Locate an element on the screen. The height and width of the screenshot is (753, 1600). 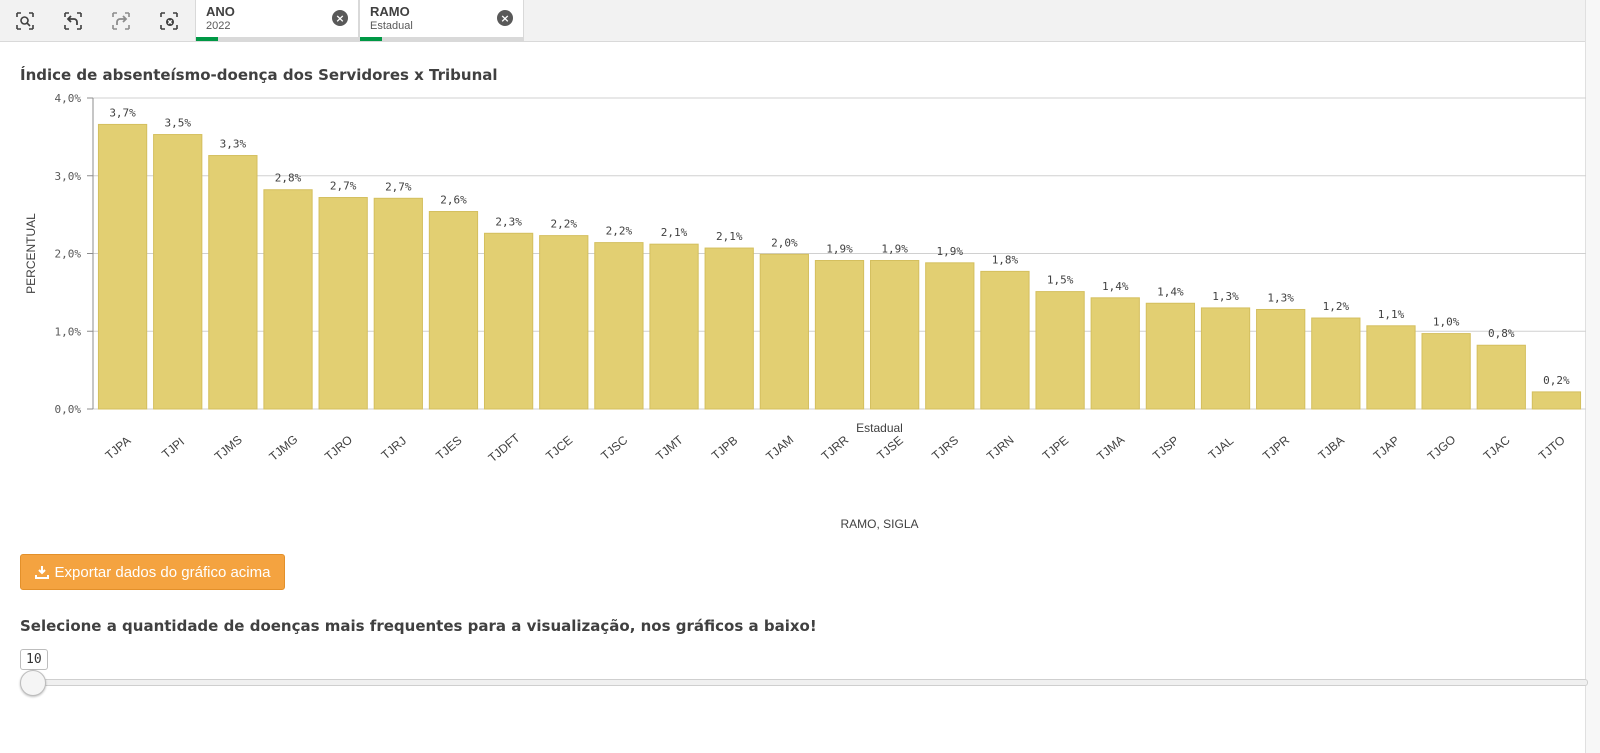
x-tick-label: TJPR is located at coordinates (1276, 448).